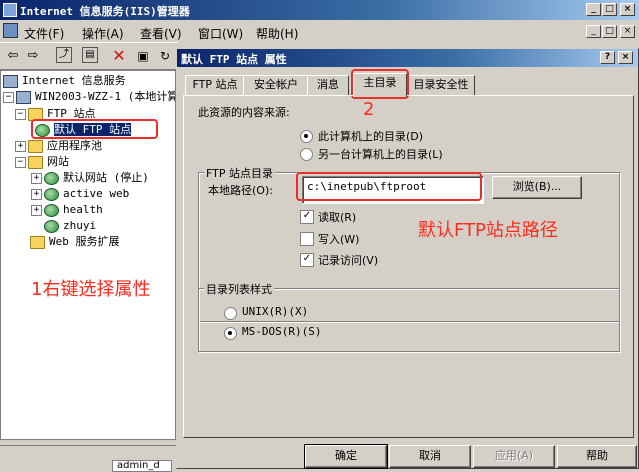  What do you see at coordinates (319, 31) in the screenshot?
I see `menubar: 文件(F) 操作(A) 查看(V) 窗口(W) 帮助(H) _ □ ×` at bounding box center [319, 31].